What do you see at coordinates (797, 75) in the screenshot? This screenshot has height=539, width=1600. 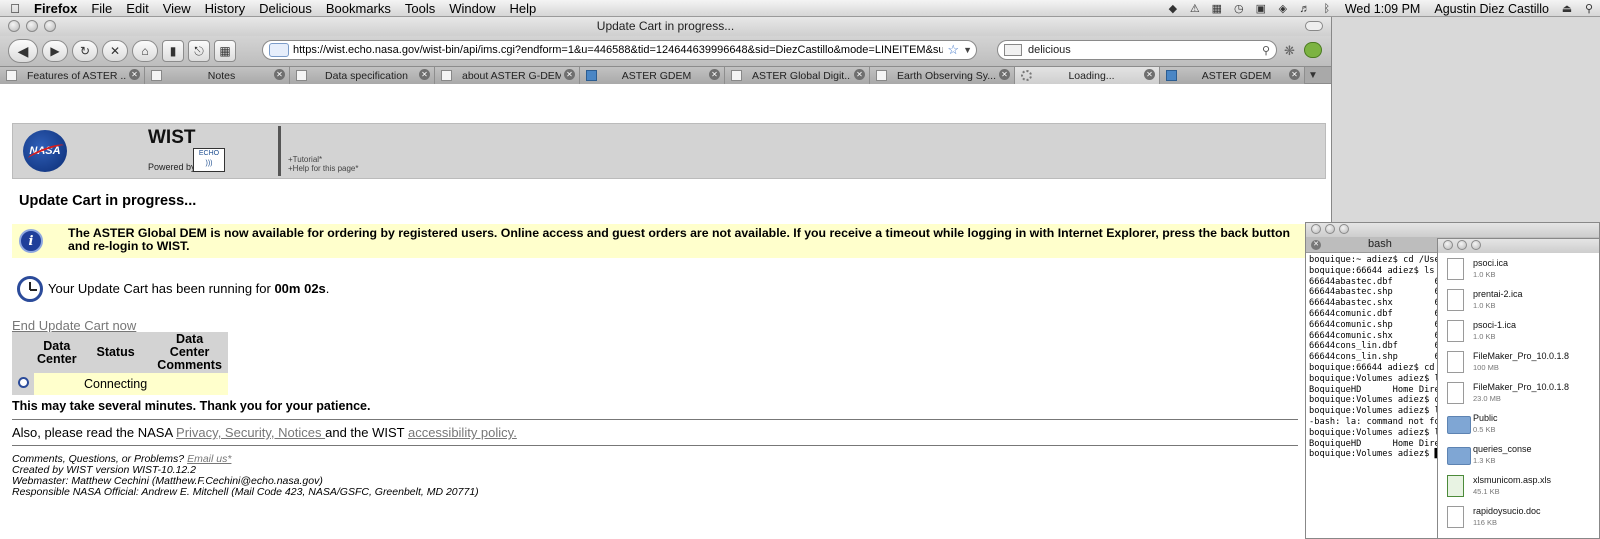 I see `tab-aster-global-digital: ASTER Global Digit... ✕` at bounding box center [797, 75].